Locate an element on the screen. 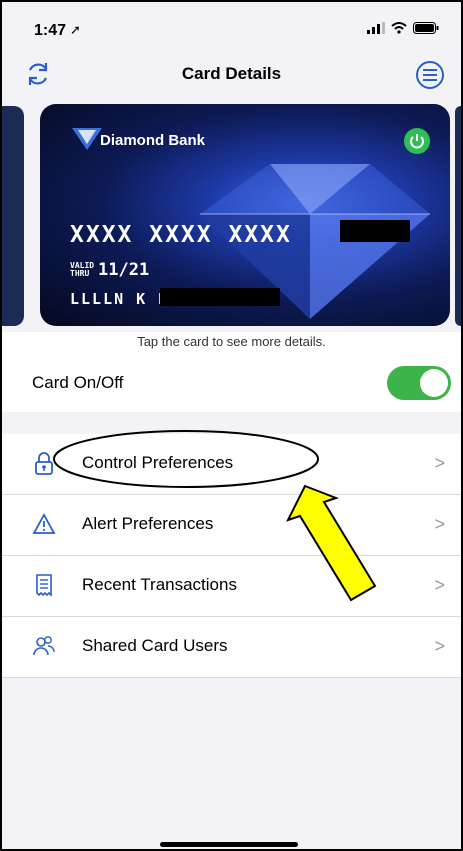 The width and height of the screenshot is (463, 851). users-icon is located at coordinates (44, 646).